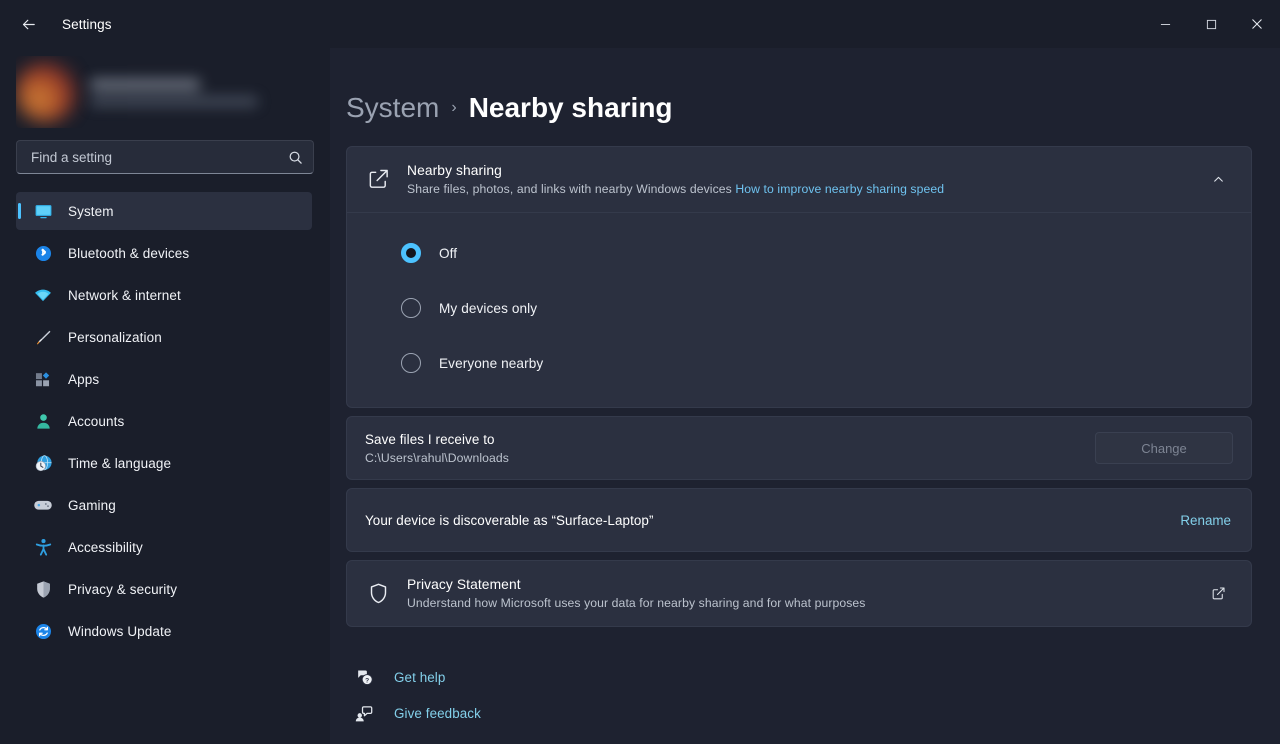  I want to click on accessibility-icon, so click(43, 547).